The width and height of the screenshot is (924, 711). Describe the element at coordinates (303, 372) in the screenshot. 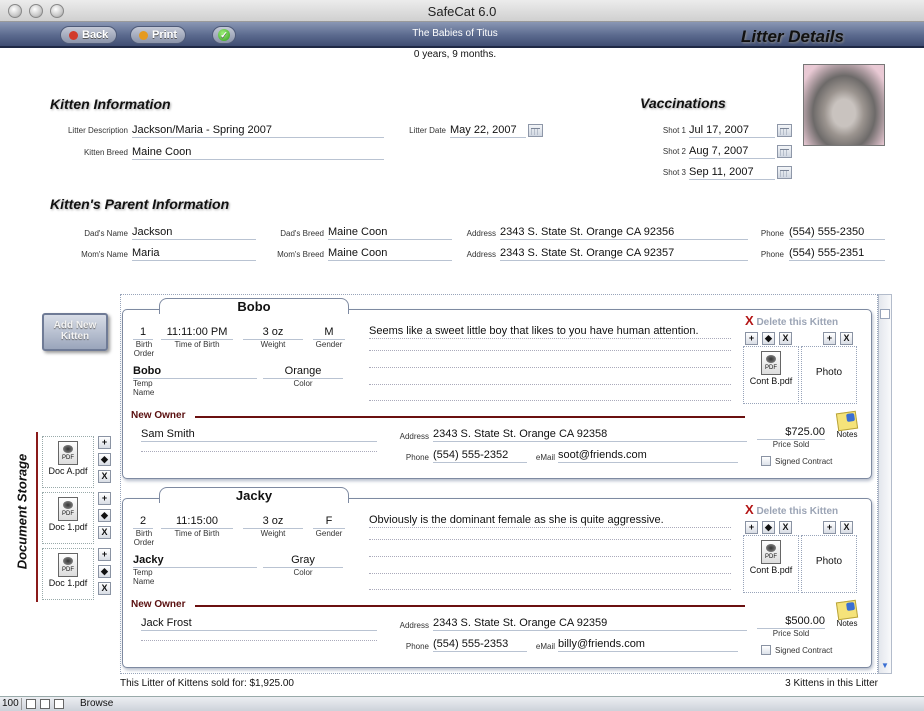

I see `color-field: Orange` at that location.